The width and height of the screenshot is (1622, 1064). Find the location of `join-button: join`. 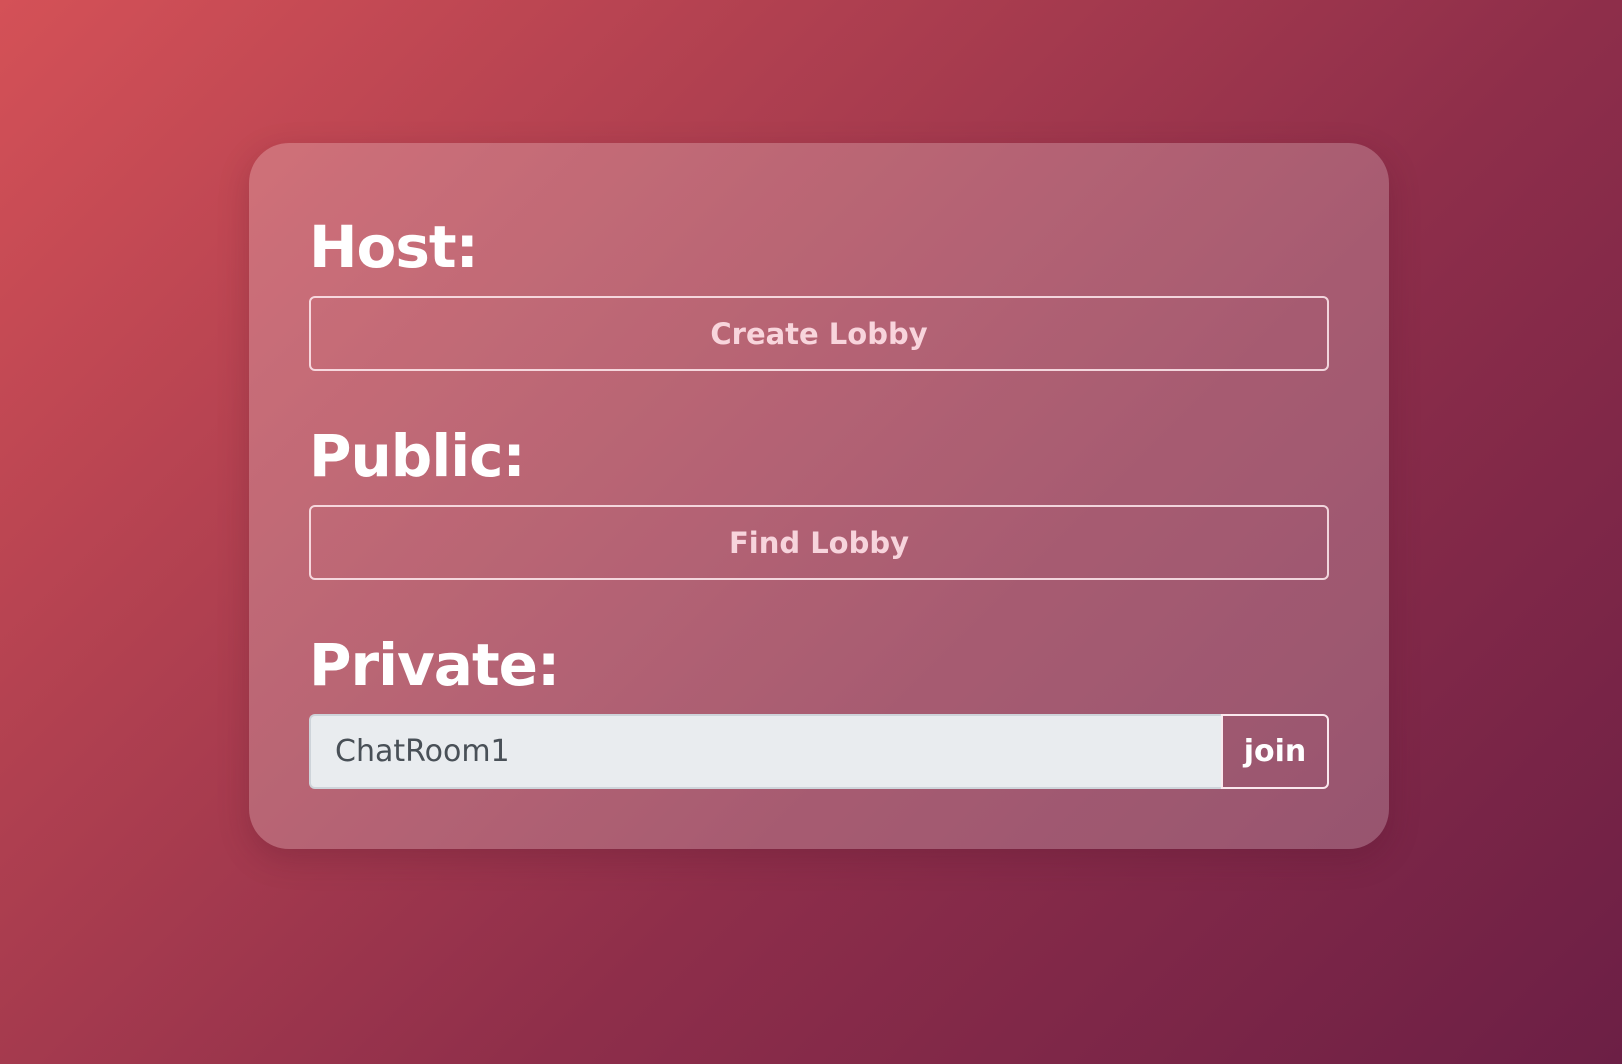

join-button: join is located at coordinates (1275, 751).